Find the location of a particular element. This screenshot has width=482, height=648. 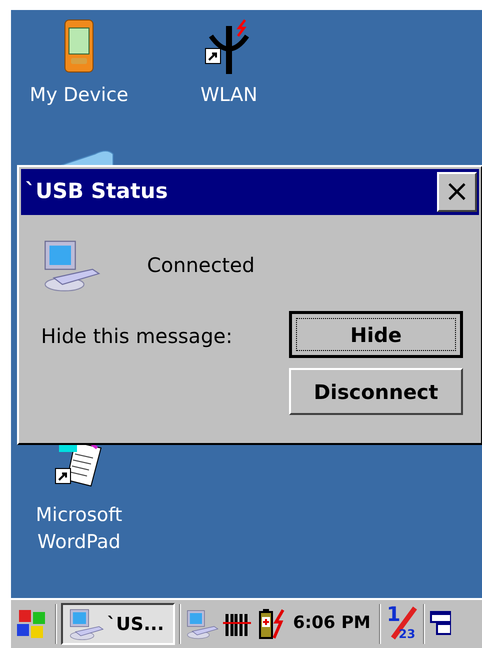

icon-label: My Device is located at coordinates (79, 95).